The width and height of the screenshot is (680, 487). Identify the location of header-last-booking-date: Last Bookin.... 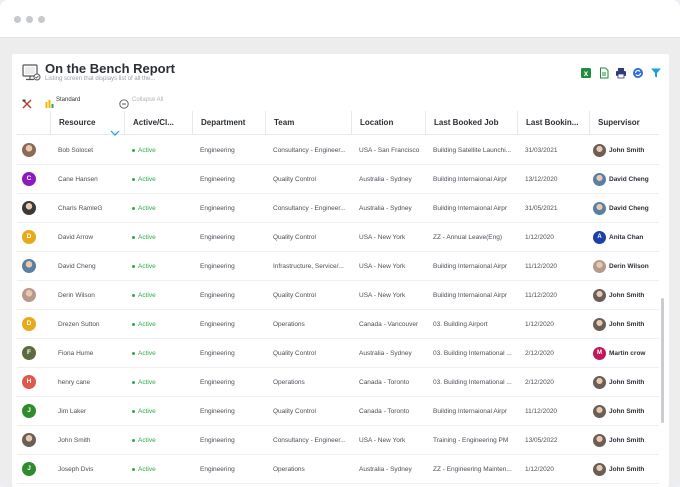
(553, 123).